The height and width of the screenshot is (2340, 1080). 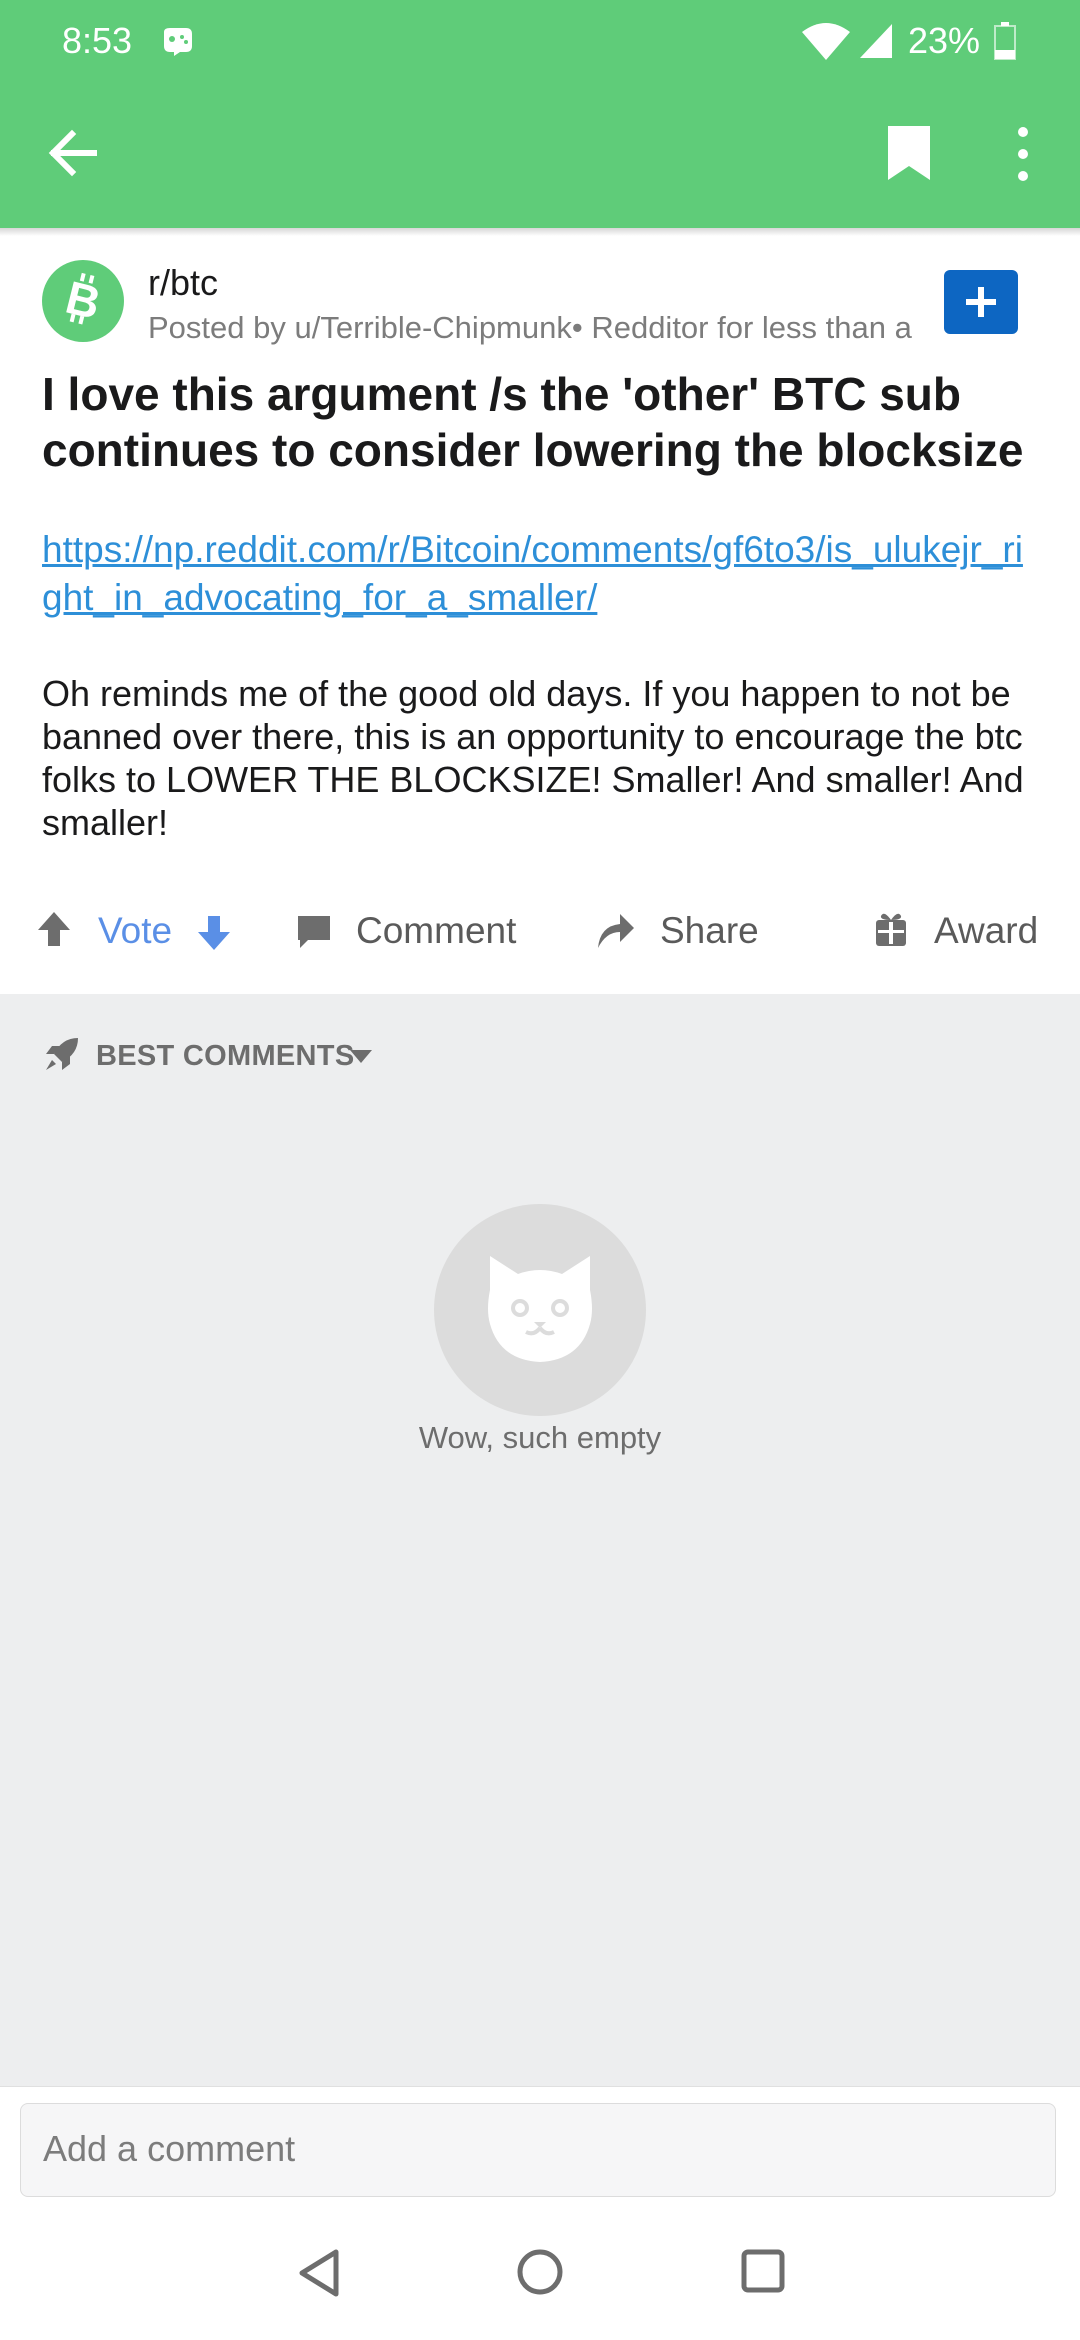 What do you see at coordinates (709, 931) in the screenshot?
I see `share-button: Share` at bounding box center [709, 931].